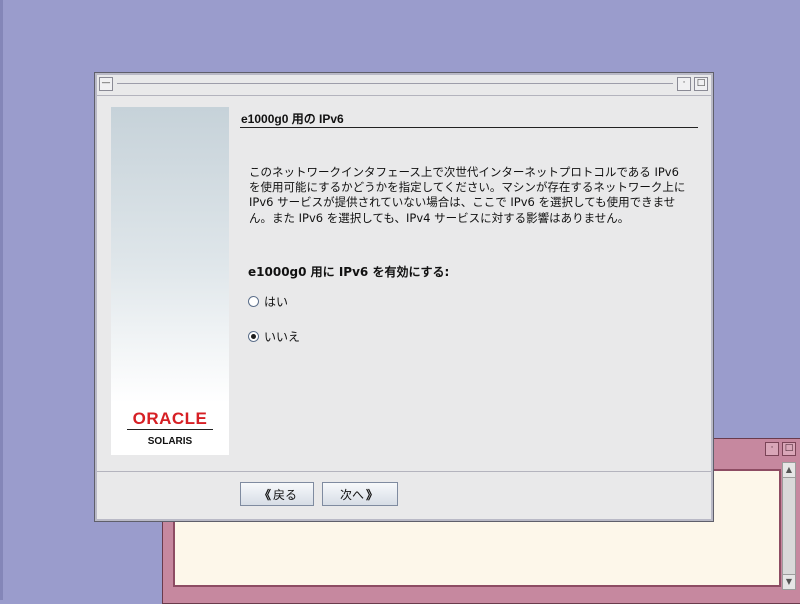 The width and height of the screenshot is (800, 604). Describe the element at coordinates (1, 300) in the screenshot. I see `desktop-edge` at that location.